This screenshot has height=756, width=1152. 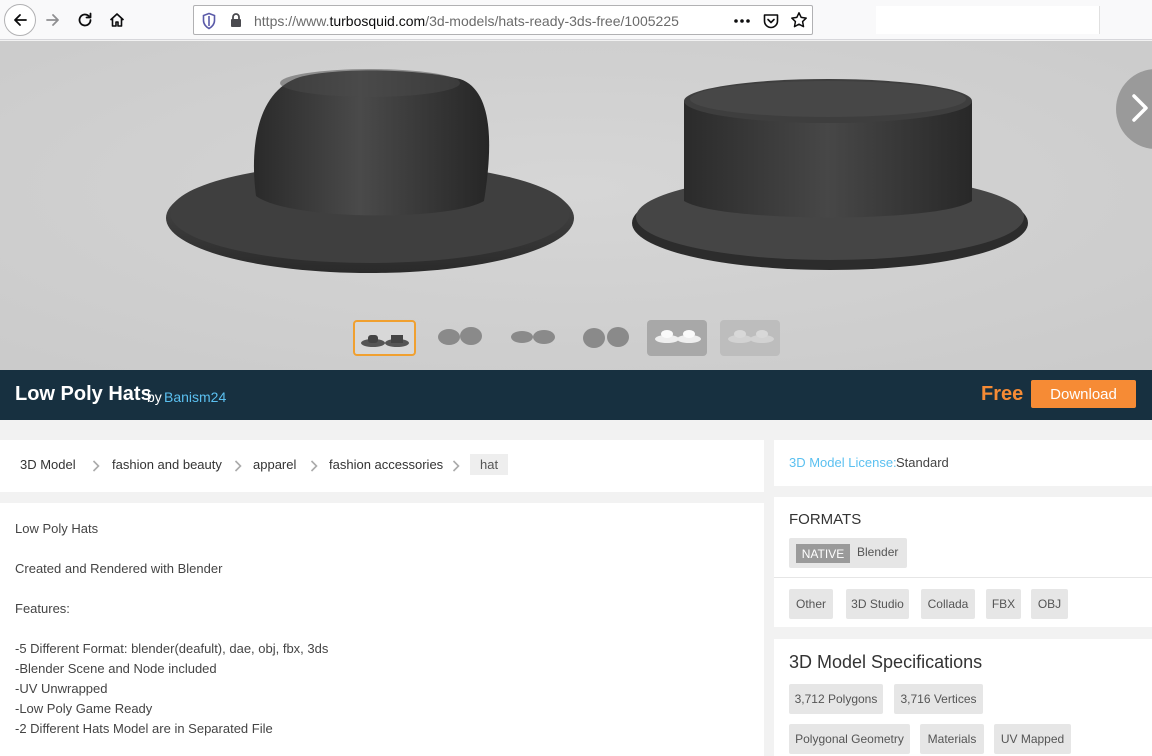 What do you see at coordinates (742, 21) in the screenshot?
I see `more-actions-icon` at bounding box center [742, 21].